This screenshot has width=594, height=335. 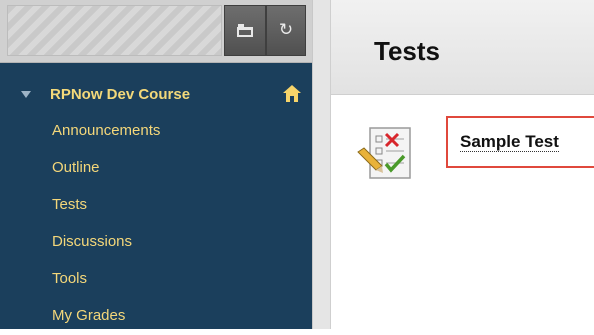 What do you see at coordinates (321, 164) in the screenshot?
I see `panel-divider` at bounding box center [321, 164].